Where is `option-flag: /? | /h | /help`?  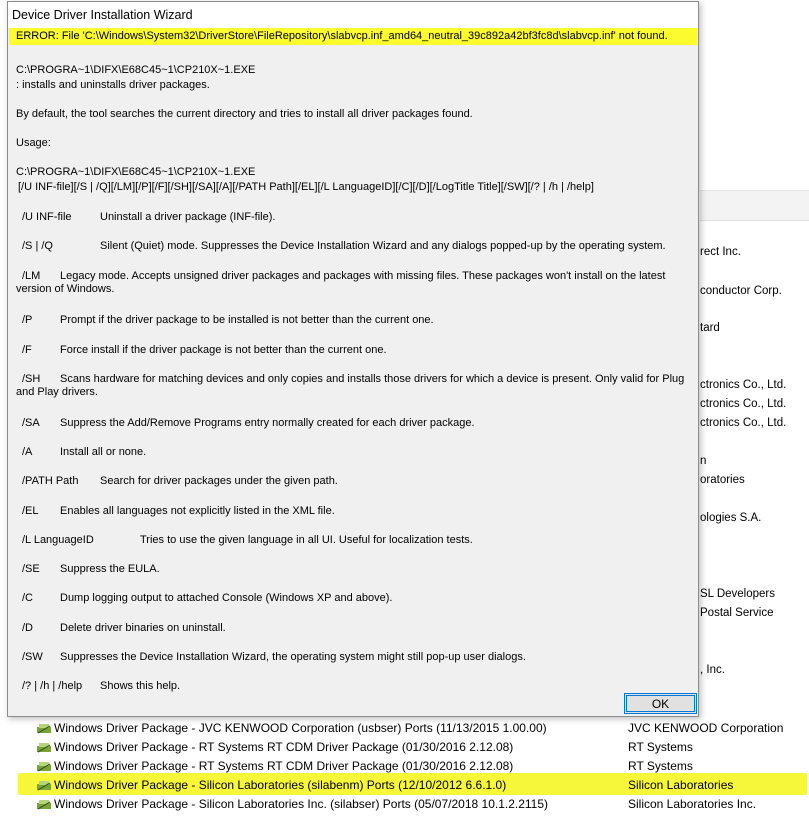
option-flag: /? | /h | /help is located at coordinates (52, 686).